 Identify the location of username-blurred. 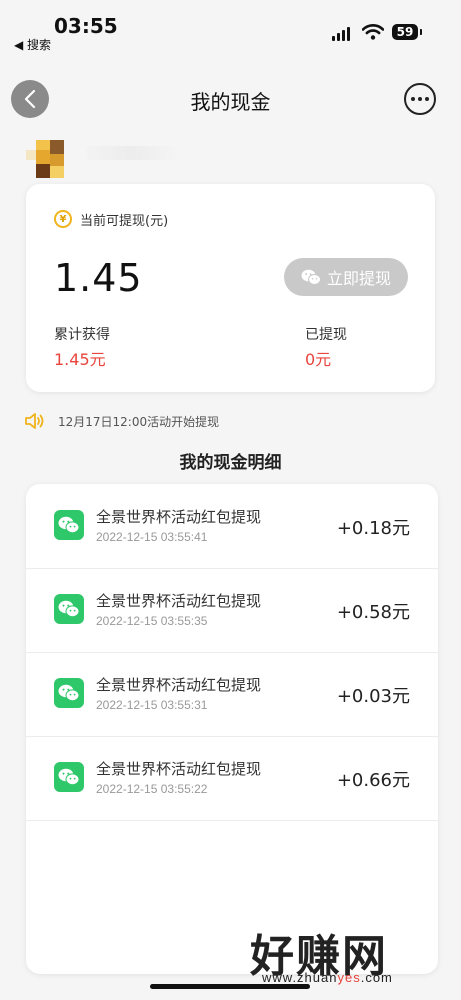
(131, 153).